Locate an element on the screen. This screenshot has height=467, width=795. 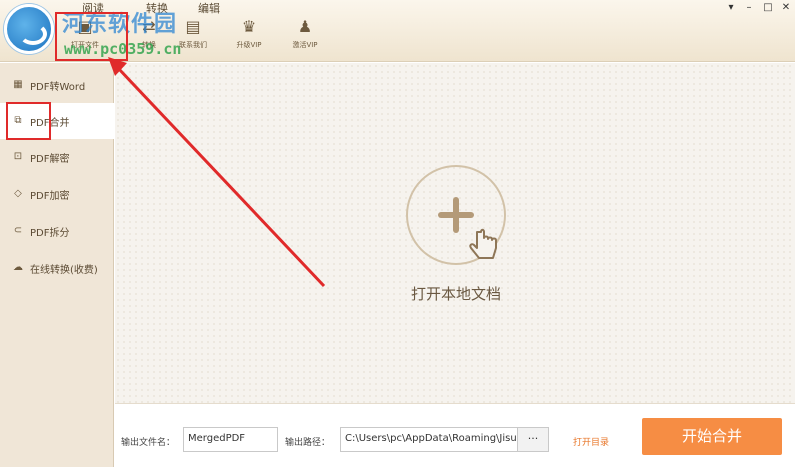
activate-vip-label: 激活VIP is located at coordinates (305, 45).